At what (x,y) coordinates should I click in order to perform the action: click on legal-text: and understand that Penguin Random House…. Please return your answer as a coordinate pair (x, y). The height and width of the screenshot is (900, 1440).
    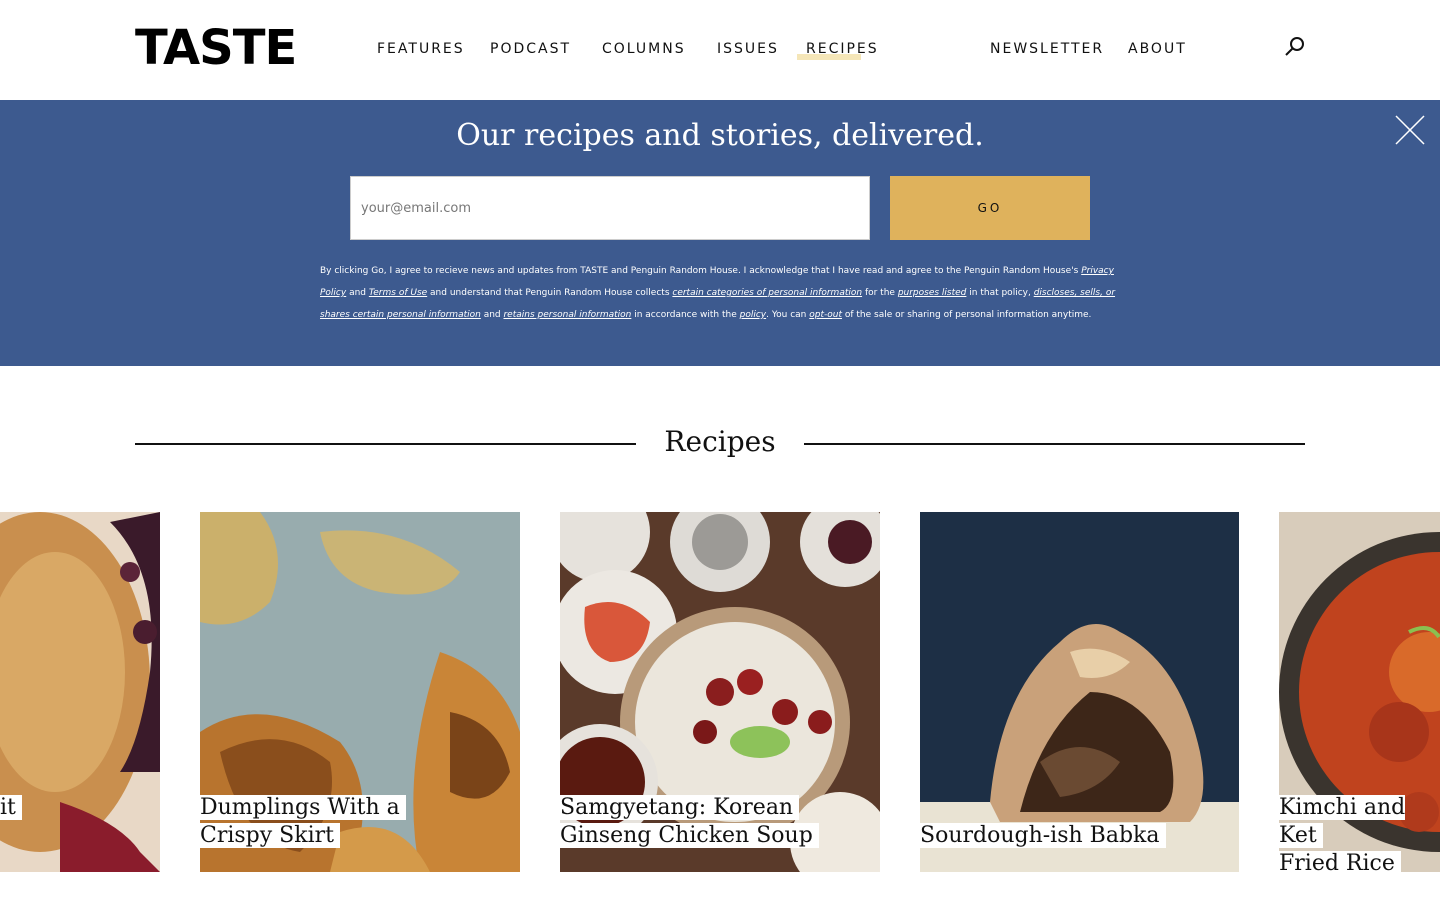
    Looking at the image, I should click on (550, 293).